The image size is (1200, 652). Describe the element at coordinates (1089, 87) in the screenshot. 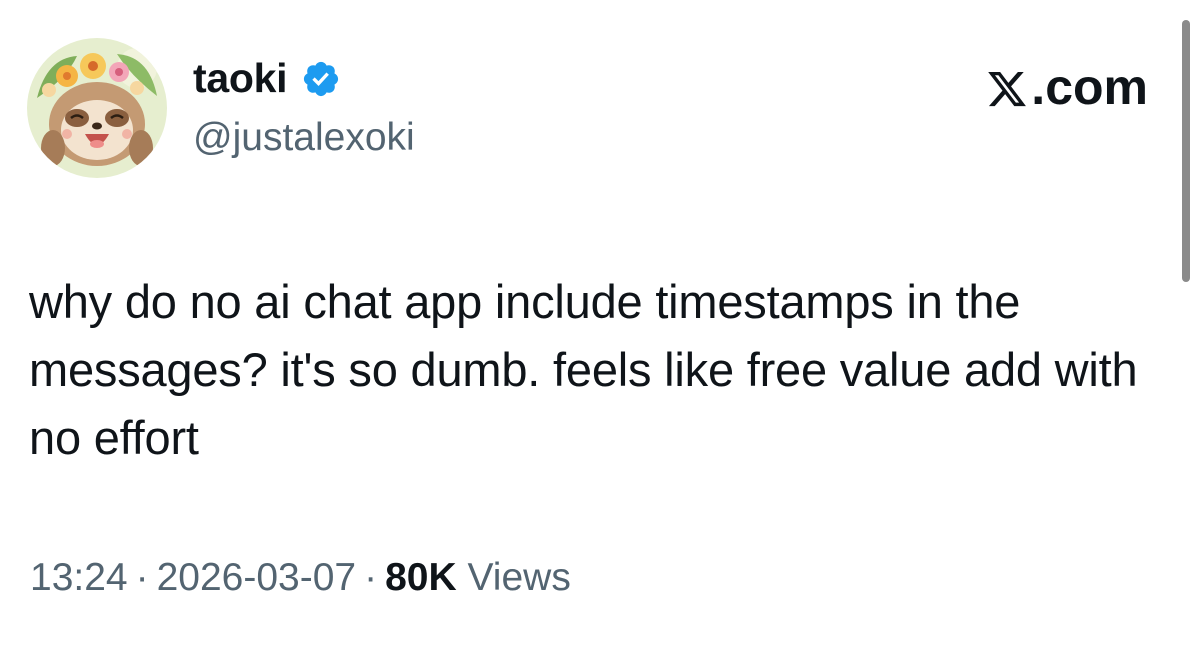

I see `brand-domain-label: .com` at that location.